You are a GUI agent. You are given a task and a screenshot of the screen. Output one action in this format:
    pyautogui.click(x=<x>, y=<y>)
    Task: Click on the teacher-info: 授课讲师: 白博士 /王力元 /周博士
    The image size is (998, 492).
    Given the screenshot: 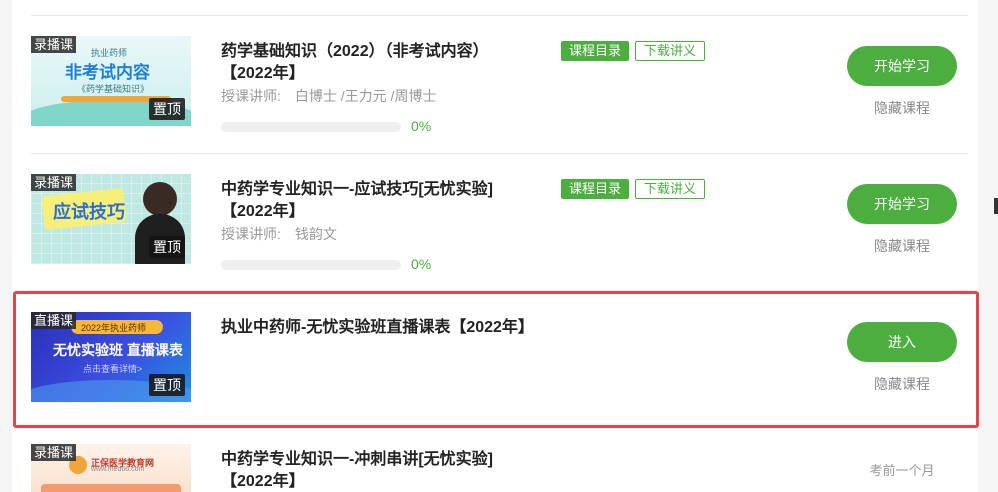 What is the action you would take?
    pyautogui.click(x=328, y=96)
    